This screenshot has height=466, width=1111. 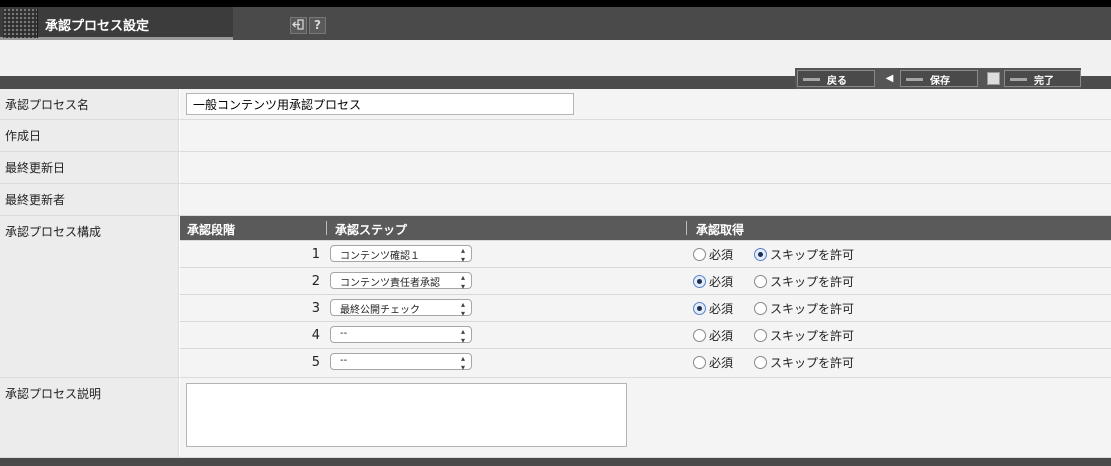 I want to click on exit-icon, so click(x=298, y=25).